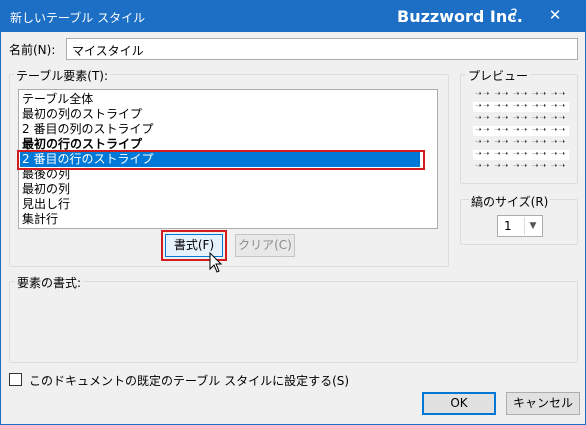  Describe the element at coordinates (460, 16) in the screenshot. I see `brand-label: Buzzword Inc.` at that location.